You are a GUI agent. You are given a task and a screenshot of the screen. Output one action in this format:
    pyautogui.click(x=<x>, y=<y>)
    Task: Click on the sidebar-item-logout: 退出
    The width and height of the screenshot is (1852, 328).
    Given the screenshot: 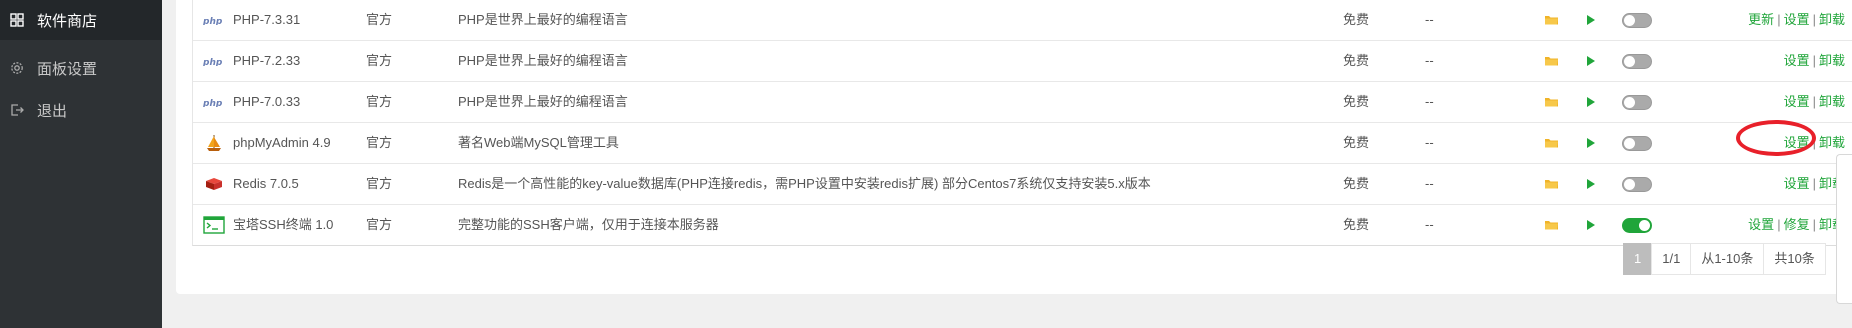 What is the action you would take?
    pyautogui.click(x=81, y=110)
    